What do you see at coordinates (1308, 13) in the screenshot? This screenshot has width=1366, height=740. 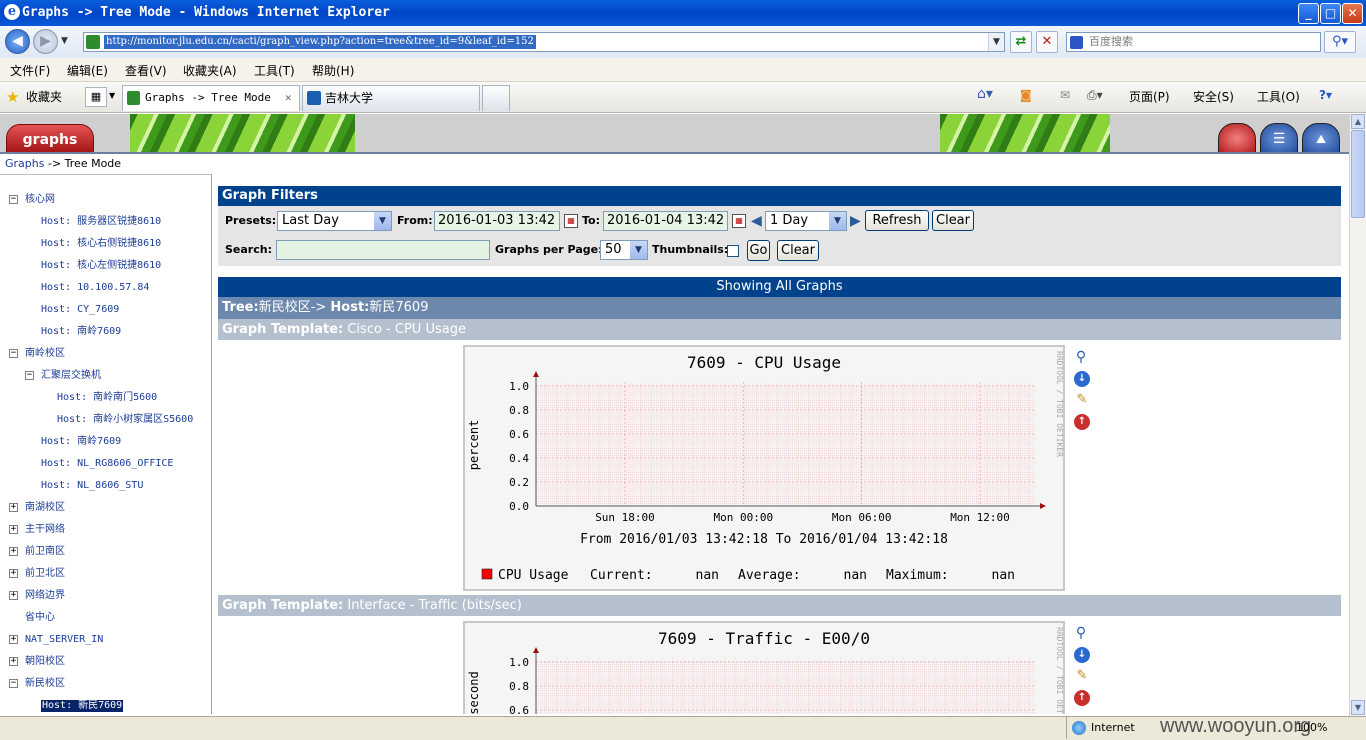 I see `minimize-button: _` at bounding box center [1308, 13].